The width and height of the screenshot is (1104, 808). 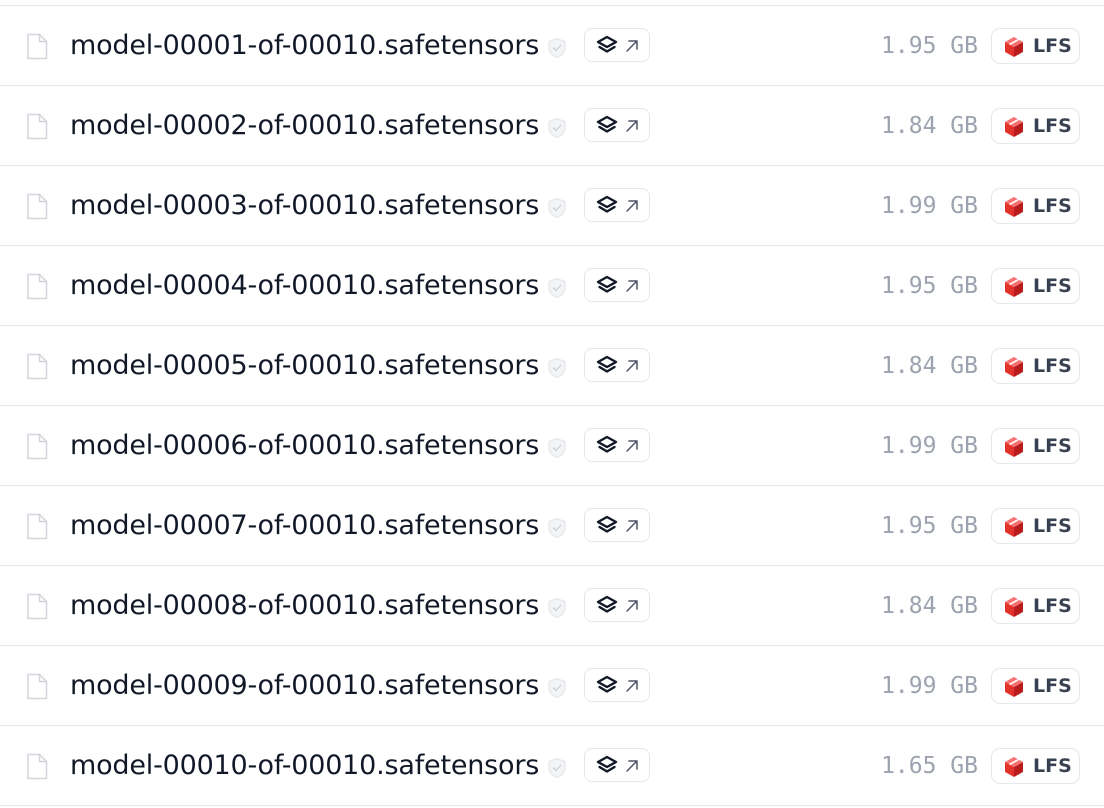 What do you see at coordinates (304, 286) in the screenshot?
I see `file-name-link: model-00004-of-00010.safetensors` at bounding box center [304, 286].